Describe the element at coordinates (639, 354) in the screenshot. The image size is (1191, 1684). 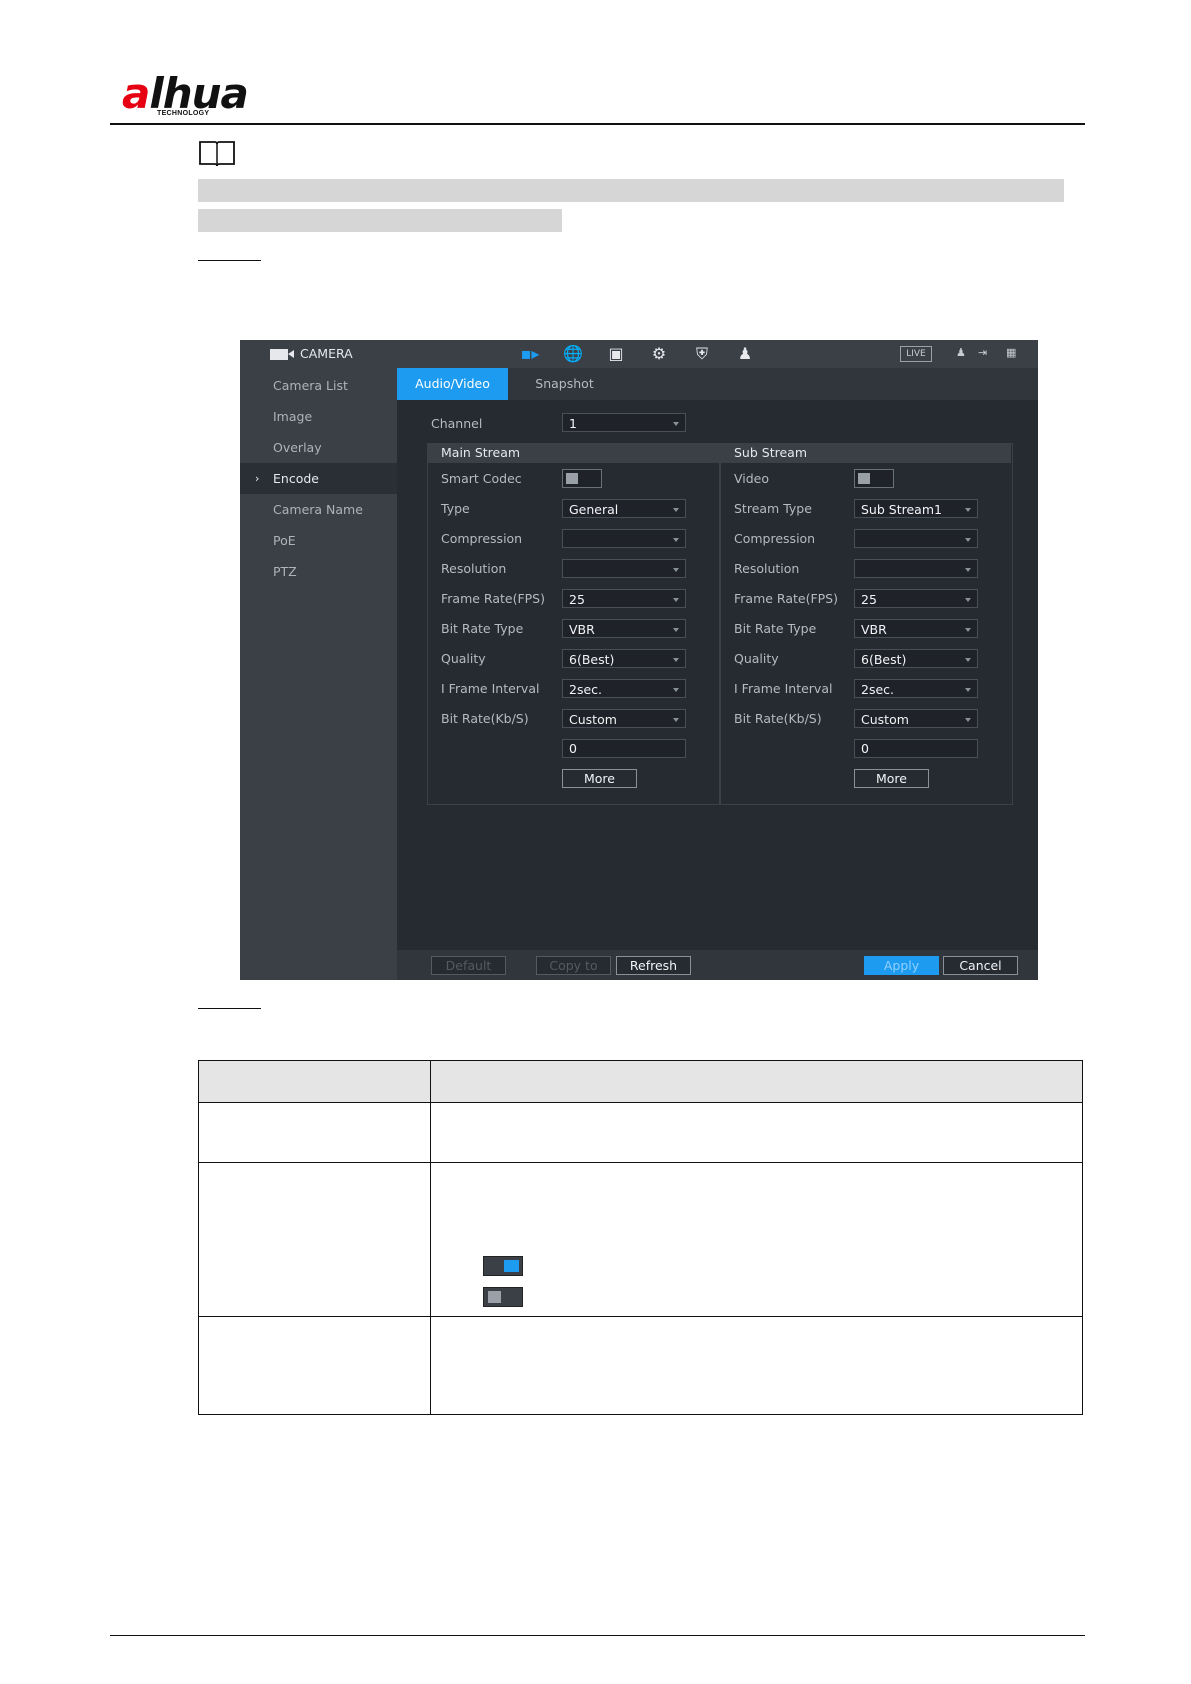
I see `top-bar: CAMERA ▪▸ 🌐 ▣ ⚙ ⛨ ♟ LIVE ♟ ⇥ ▦` at that location.